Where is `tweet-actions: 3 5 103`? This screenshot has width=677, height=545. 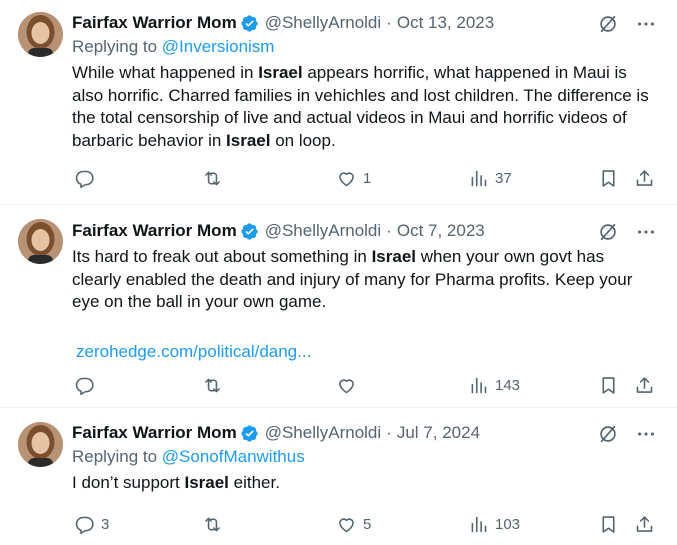
tweet-actions: 3 5 103 is located at coordinates (364, 524).